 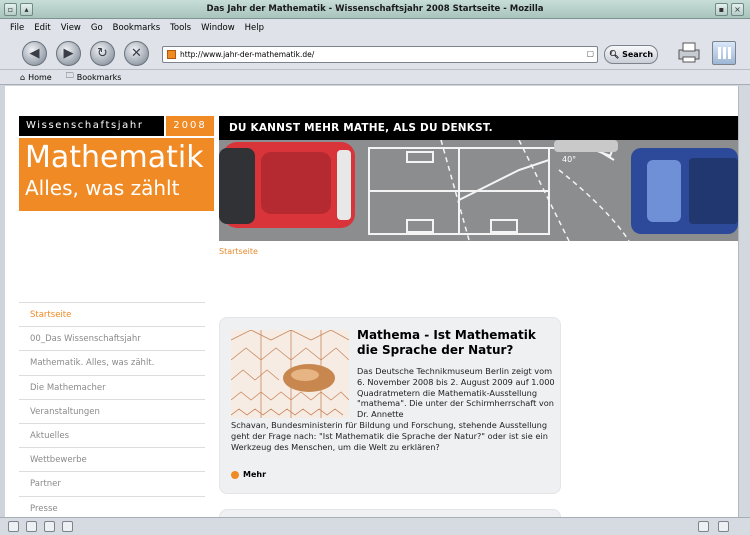 I want to click on forward-arrow-icon: ▶, so click(x=68, y=53).